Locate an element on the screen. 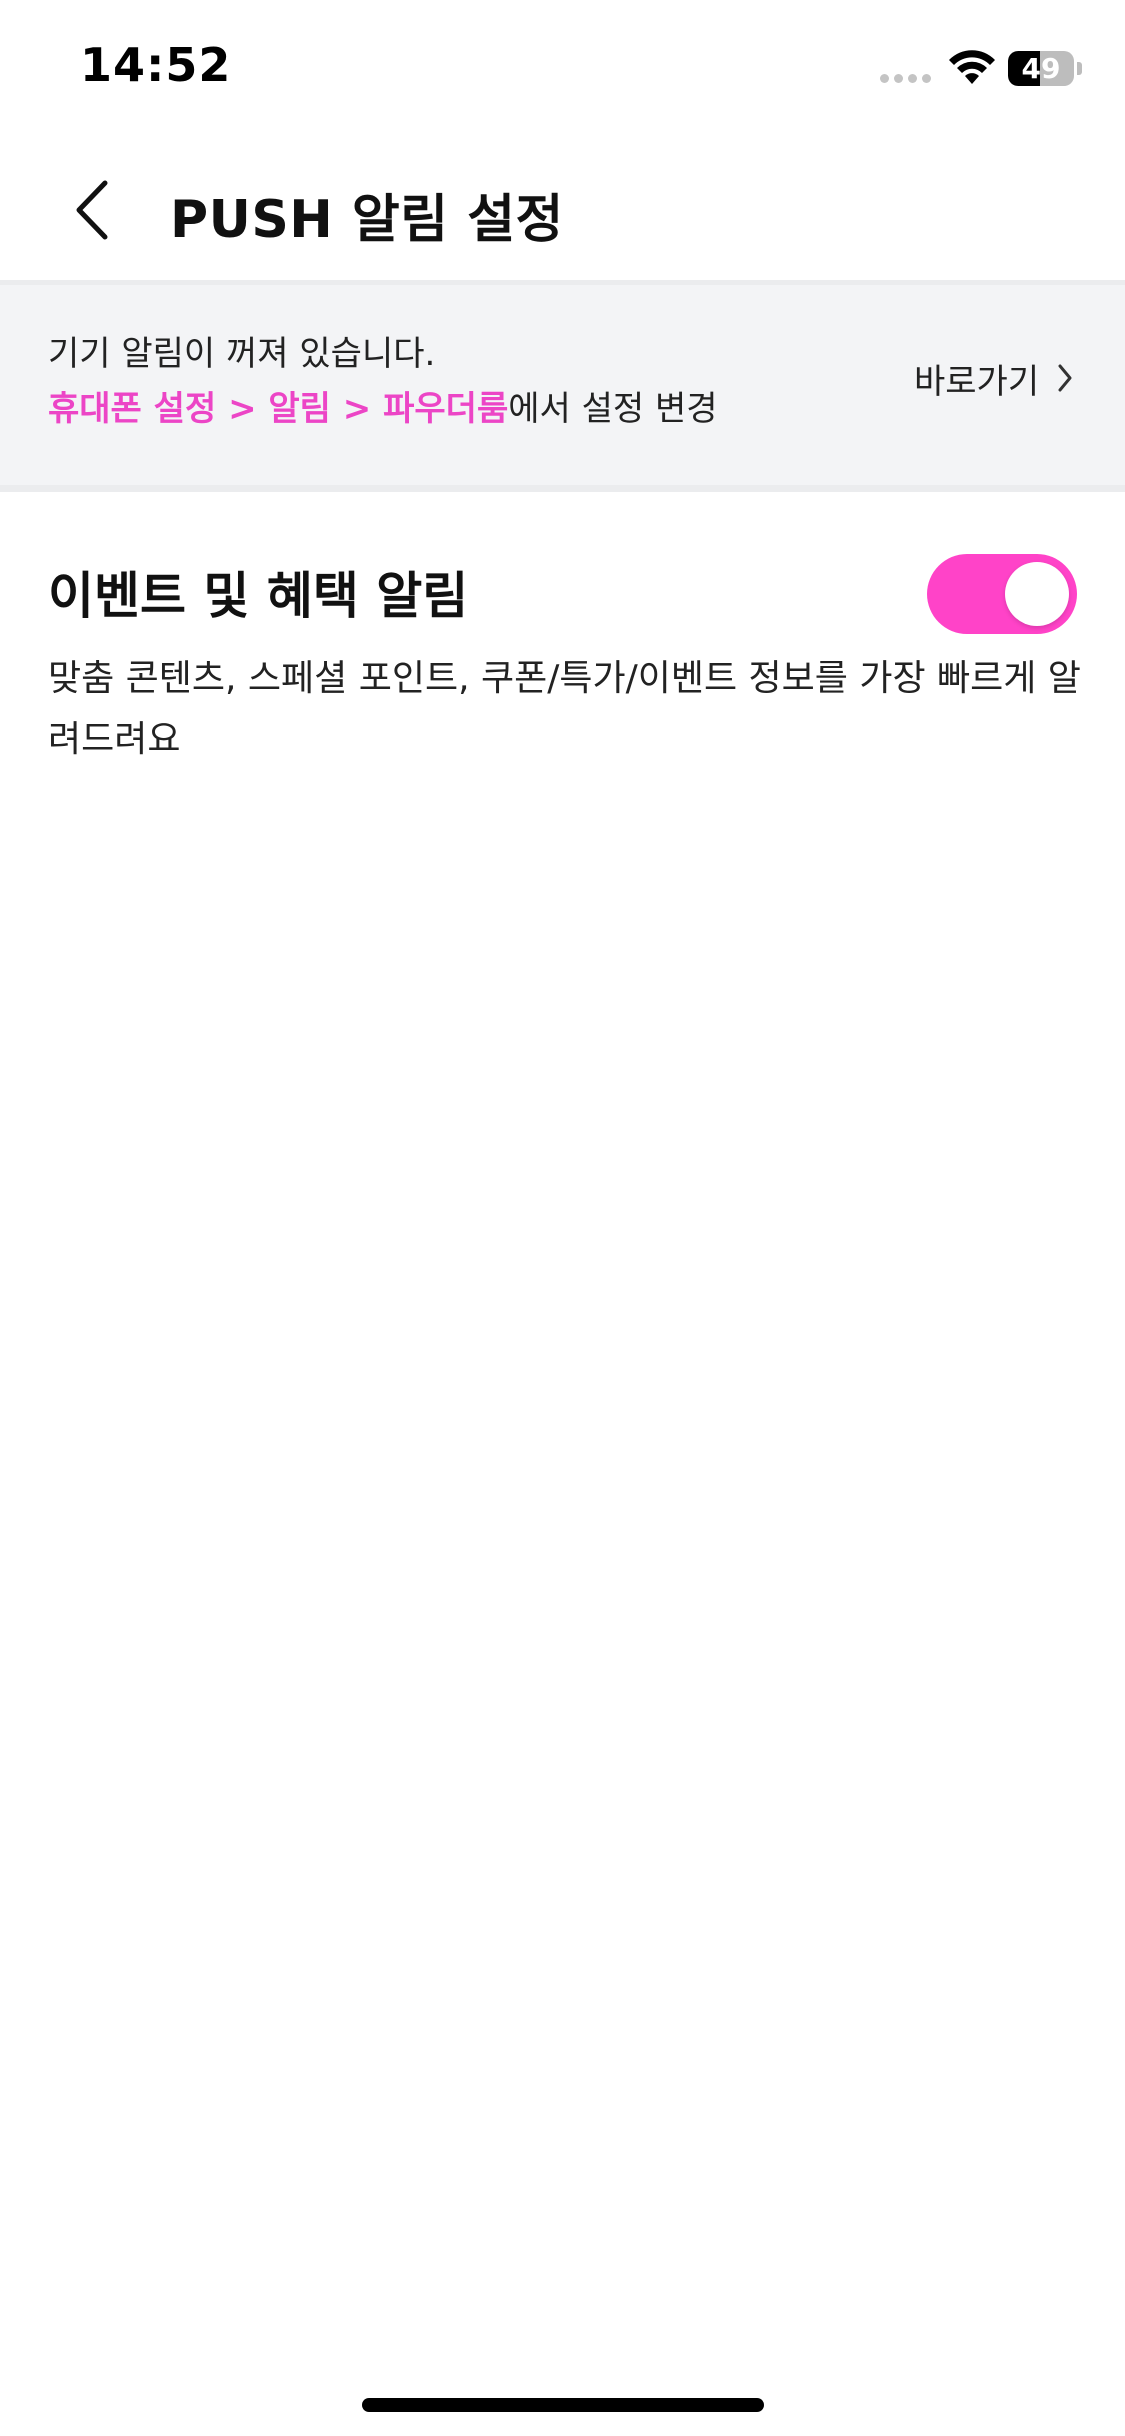 The image size is (1125, 2436). shortcut-label: 바로가기 is located at coordinates (977, 381).